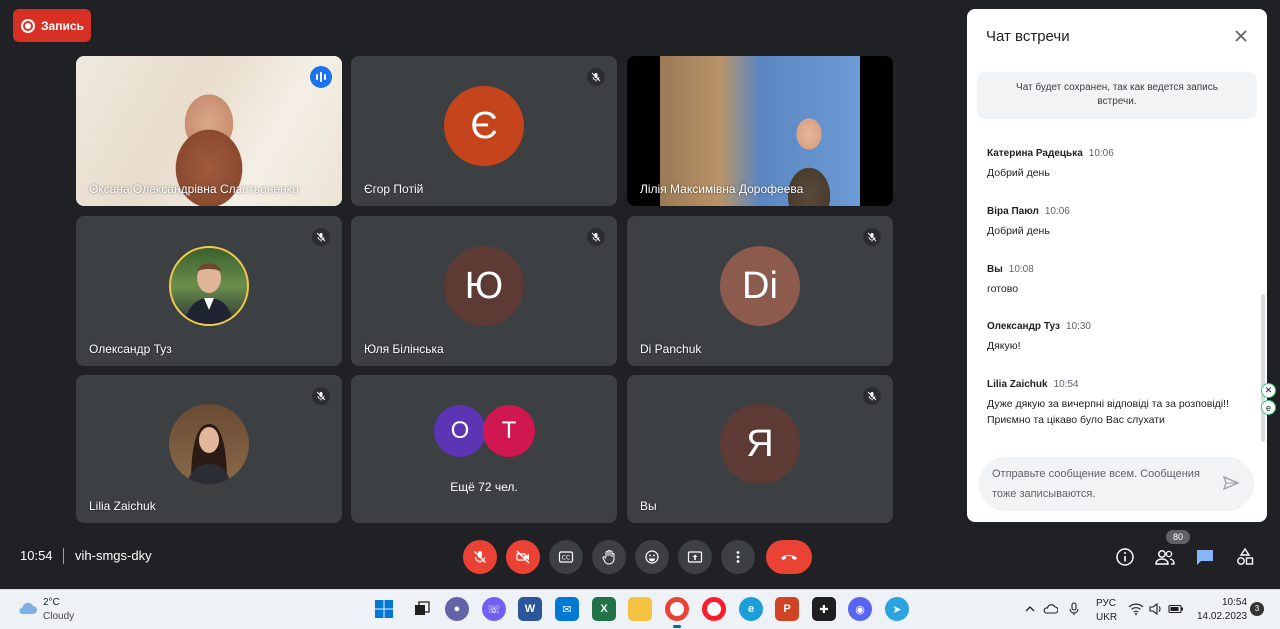 The image size is (1280, 629). I want to click on clock-date: 14.02.2023, so click(1222, 616).